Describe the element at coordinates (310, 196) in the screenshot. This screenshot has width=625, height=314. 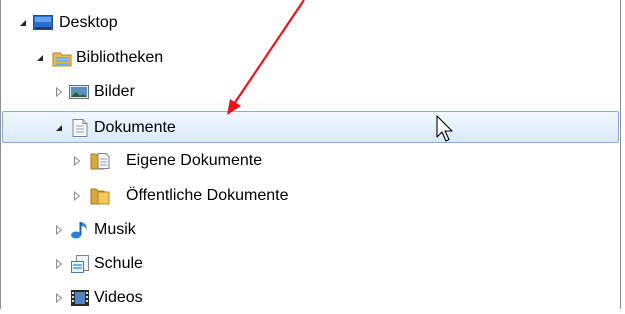
I see `tree-item-oeffentliche-dokumente: Öffentliche Dokumente` at that location.